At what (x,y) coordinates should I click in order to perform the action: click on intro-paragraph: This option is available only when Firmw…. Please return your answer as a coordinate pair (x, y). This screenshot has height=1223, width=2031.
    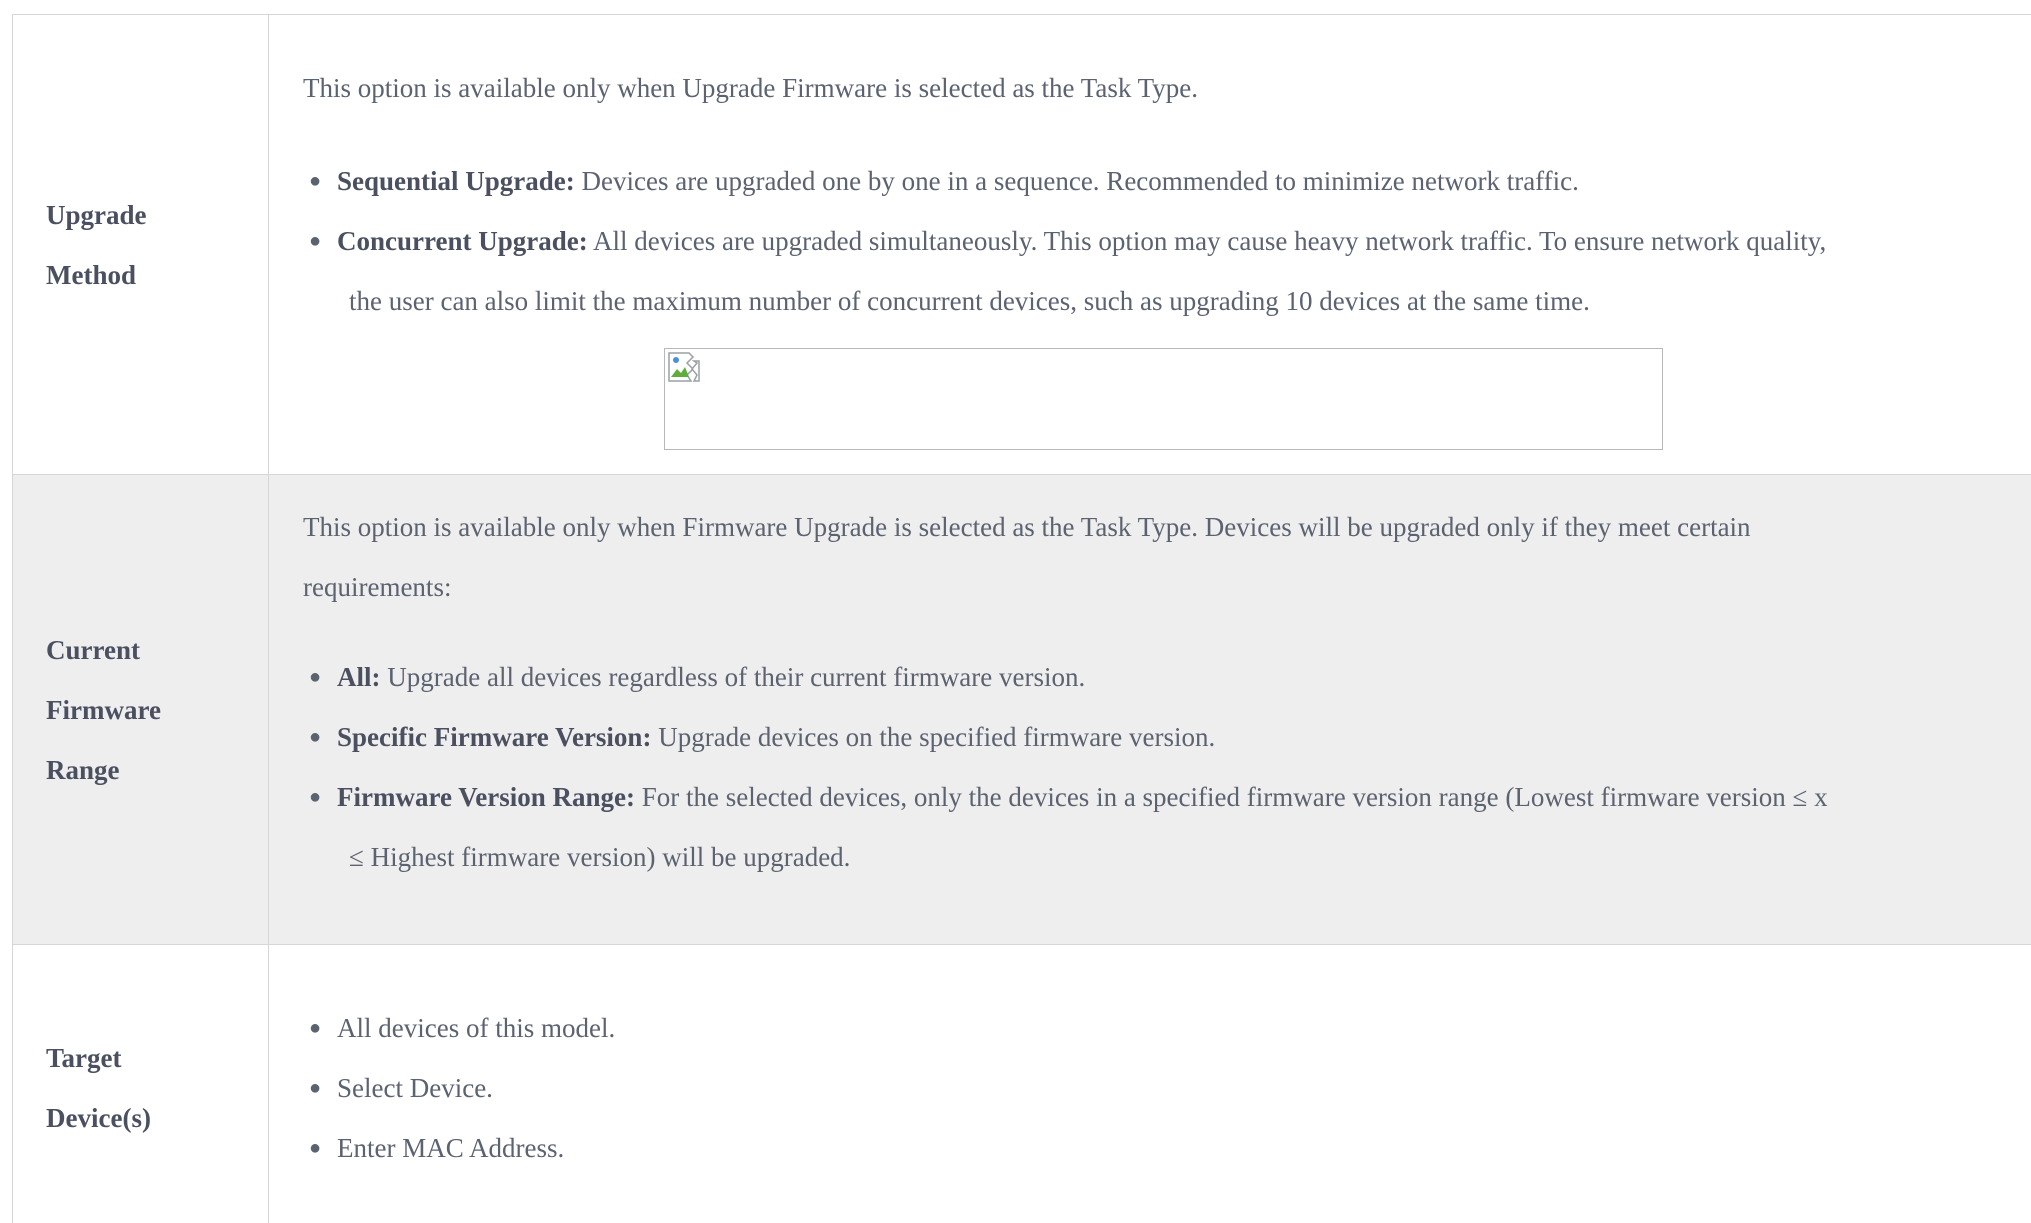
    Looking at the image, I should click on (1027, 557).